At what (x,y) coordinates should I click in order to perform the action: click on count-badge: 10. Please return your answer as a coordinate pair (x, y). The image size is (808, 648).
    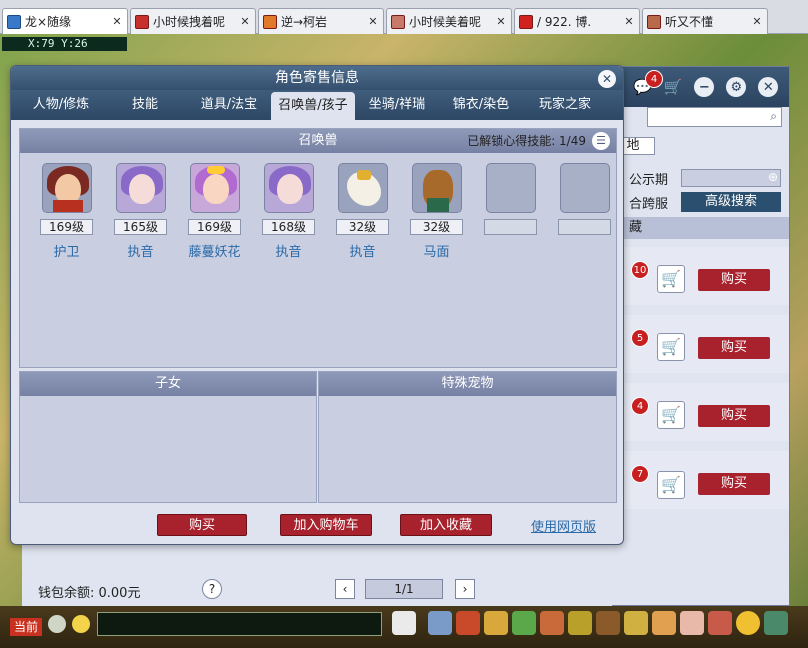
    Looking at the image, I should click on (640, 270).